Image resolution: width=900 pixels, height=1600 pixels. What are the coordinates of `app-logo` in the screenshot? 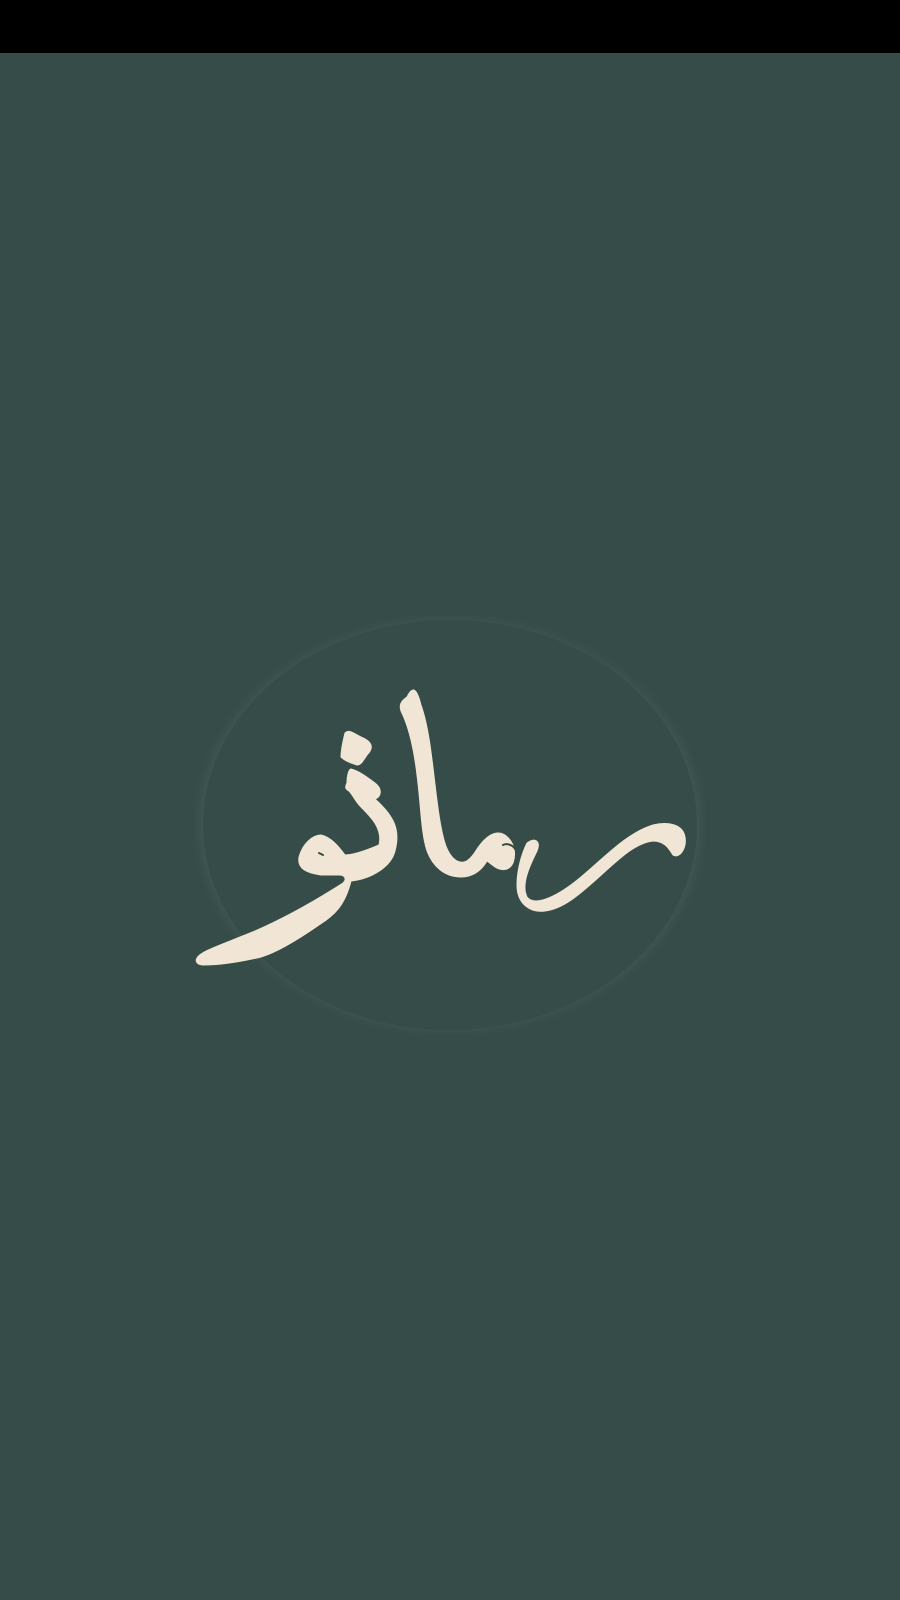 It's located at (450, 825).